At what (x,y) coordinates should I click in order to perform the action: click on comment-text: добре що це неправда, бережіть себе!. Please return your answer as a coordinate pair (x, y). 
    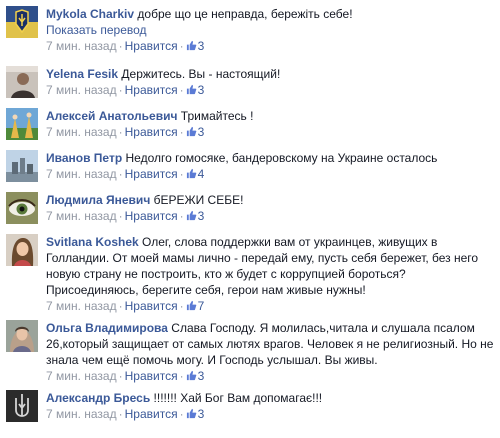
    Looking at the image, I should click on (245, 14).